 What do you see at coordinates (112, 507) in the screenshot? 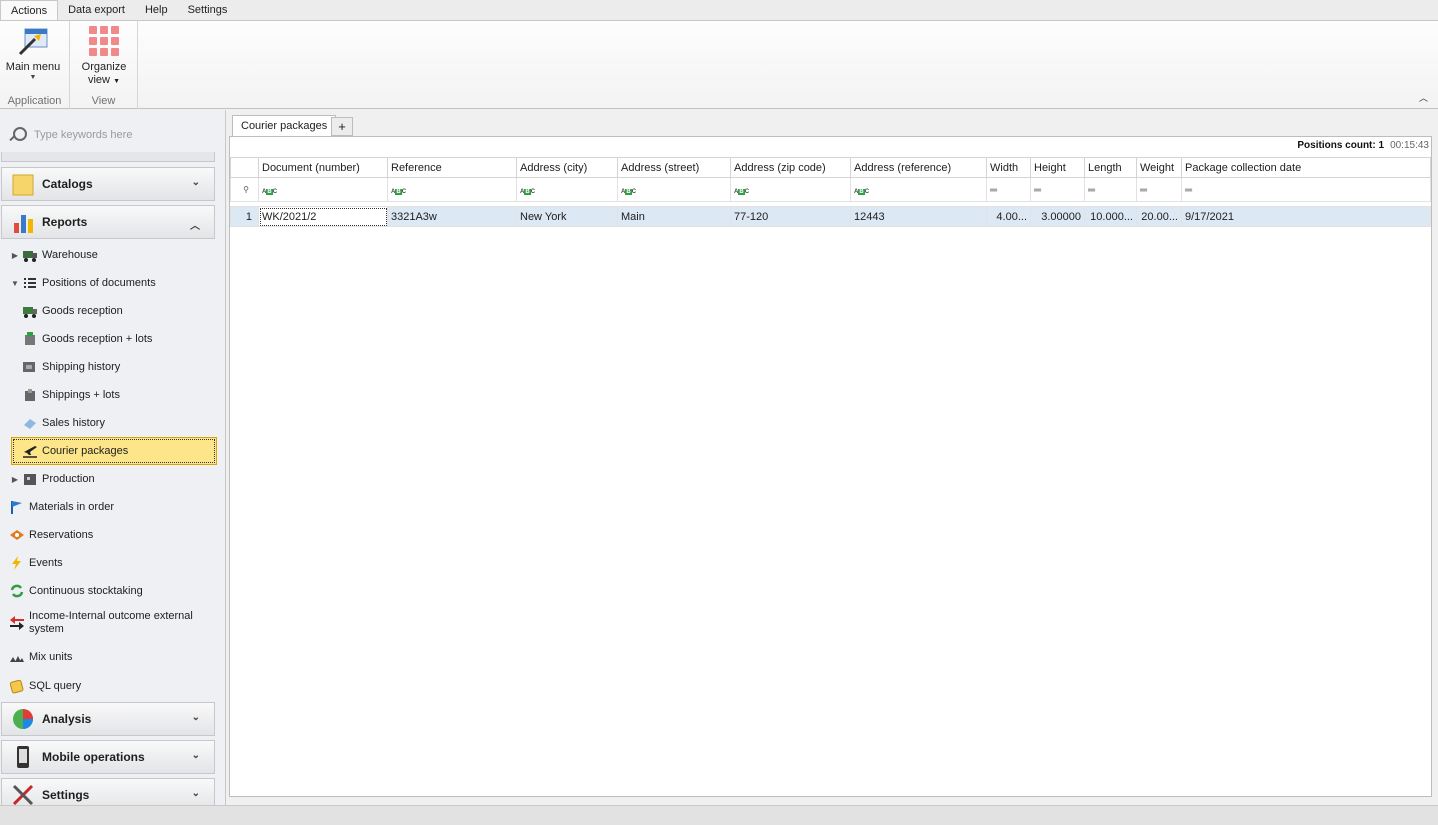
I see `sidebar-item-materials: Materials in order` at bounding box center [112, 507].